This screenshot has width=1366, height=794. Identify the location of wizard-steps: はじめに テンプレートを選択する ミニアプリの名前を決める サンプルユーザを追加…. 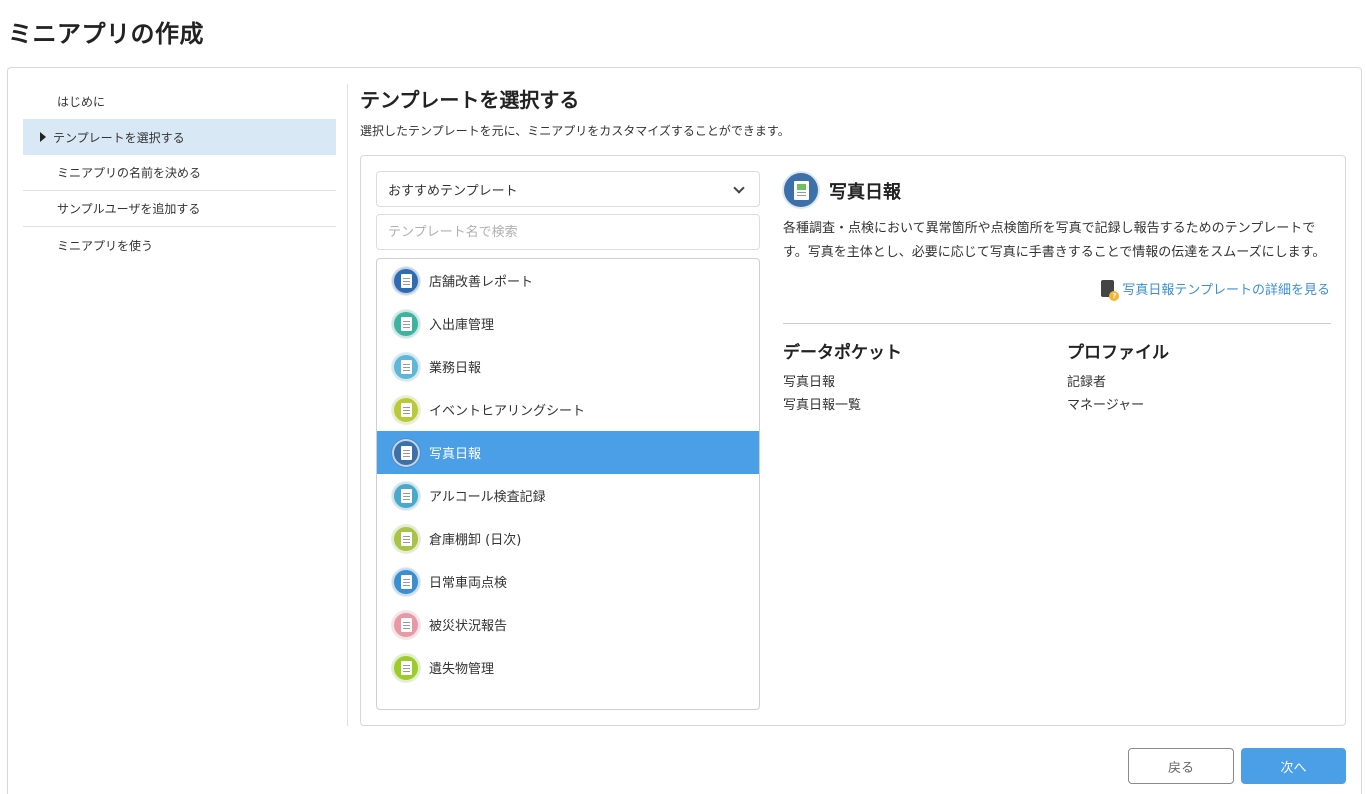
(179, 173).